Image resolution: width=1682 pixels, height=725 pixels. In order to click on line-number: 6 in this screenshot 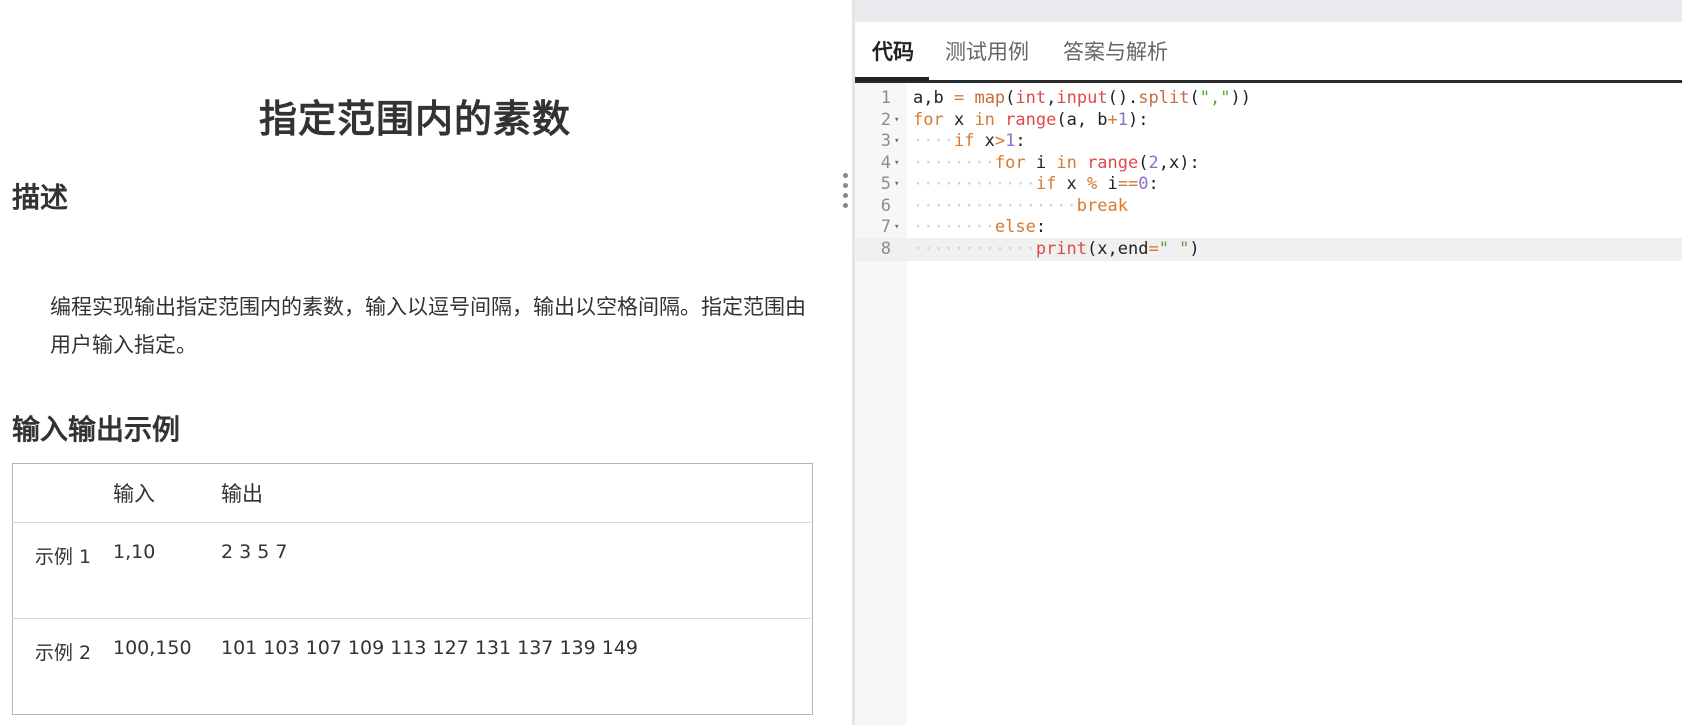, I will do `click(885, 205)`.